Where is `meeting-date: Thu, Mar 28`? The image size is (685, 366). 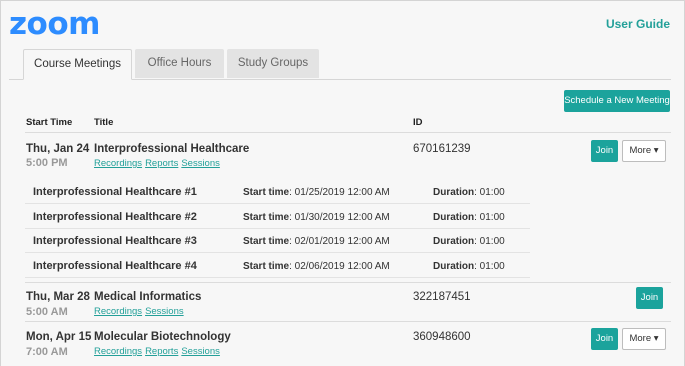 meeting-date: Thu, Mar 28 is located at coordinates (58, 297).